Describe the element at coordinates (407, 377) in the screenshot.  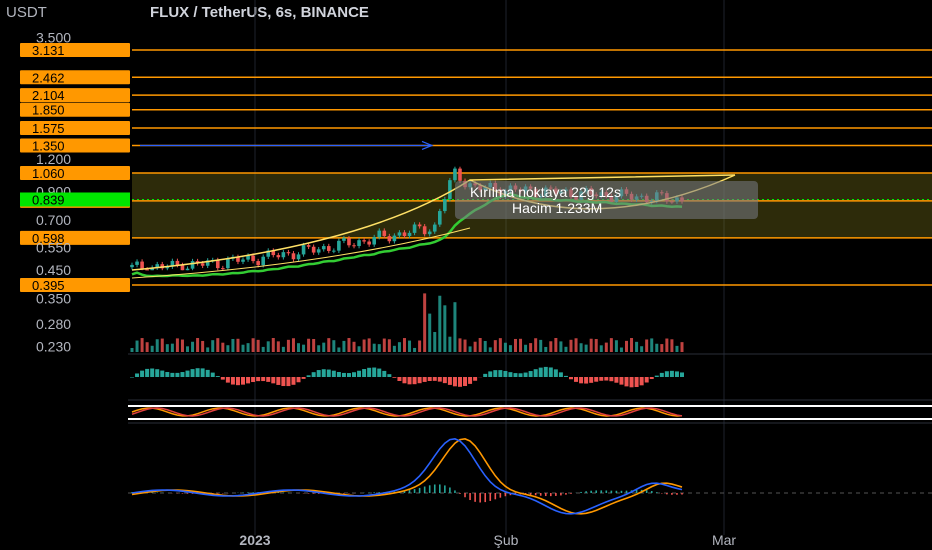
I see `histogram-oscillator-group` at that location.